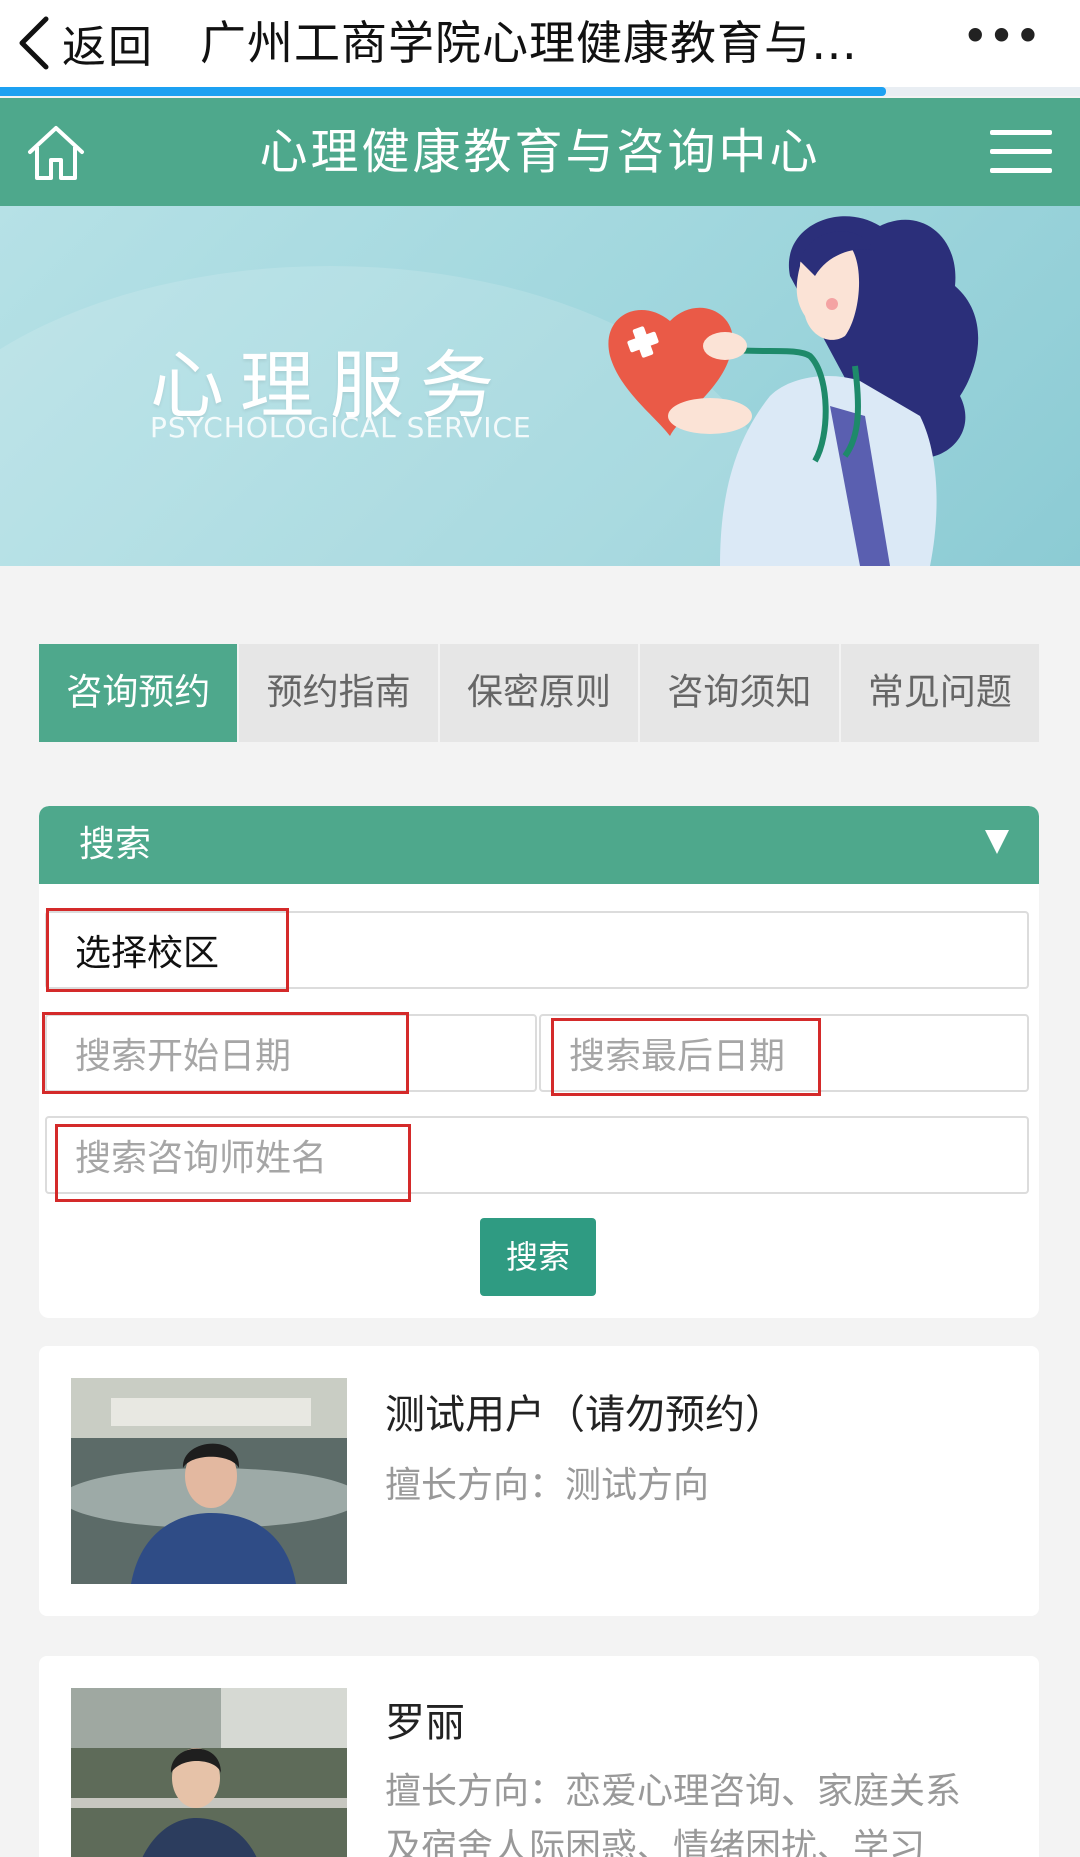 The width and height of the screenshot is (1080, 1857). I want to click on site-header: 心理健康教育与咨询中心, so click(540, 152).